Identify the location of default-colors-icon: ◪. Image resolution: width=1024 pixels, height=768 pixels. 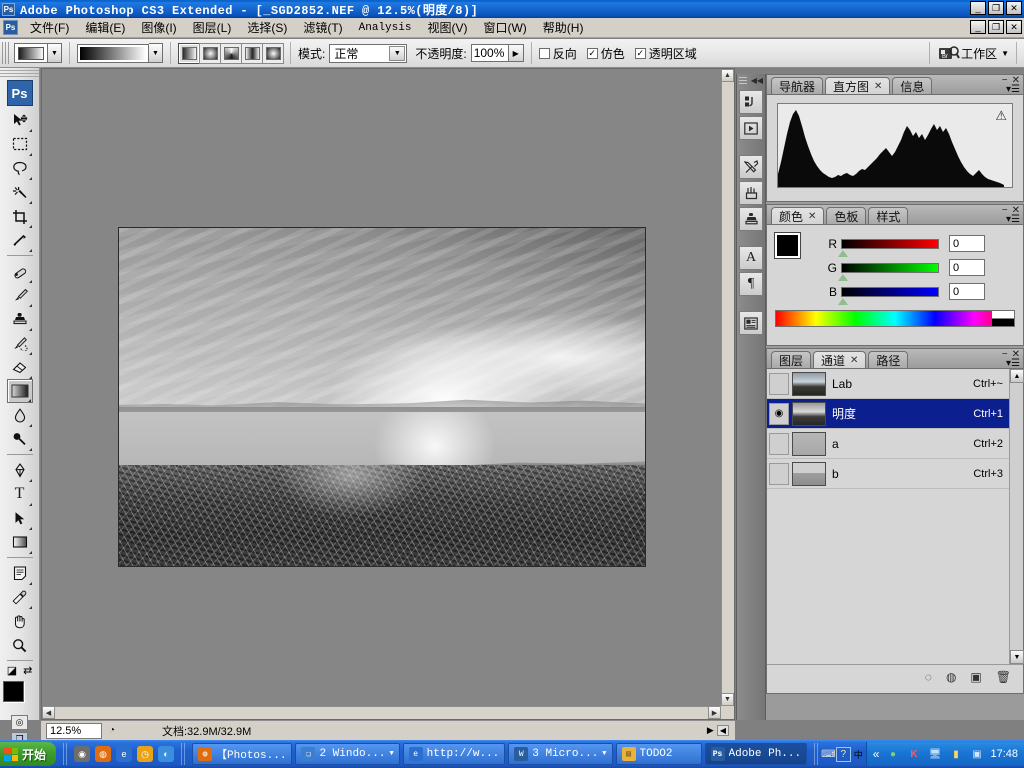
(12, 670).